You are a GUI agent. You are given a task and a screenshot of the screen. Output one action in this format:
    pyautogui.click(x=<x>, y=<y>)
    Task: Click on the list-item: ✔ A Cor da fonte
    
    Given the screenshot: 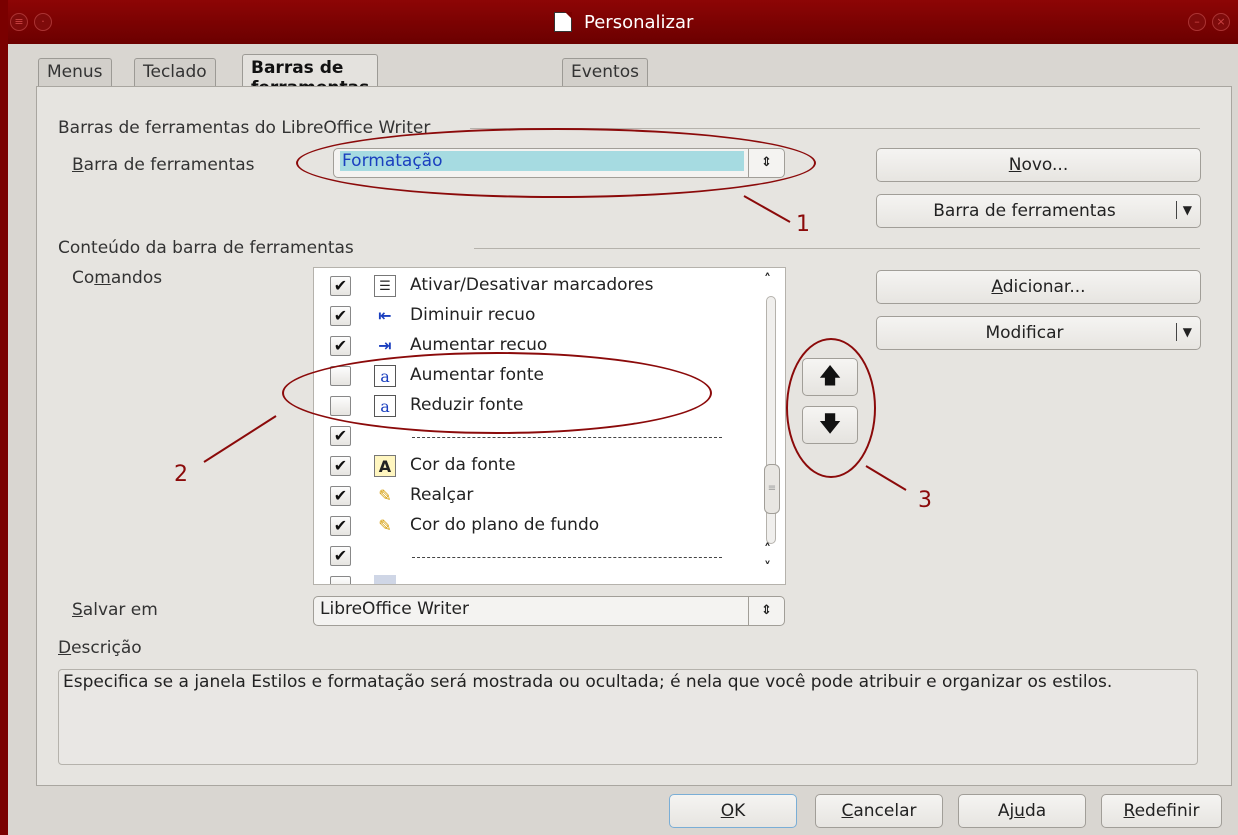 What is the action you would take?
    pyautogui.click(x=545, y=466)
    